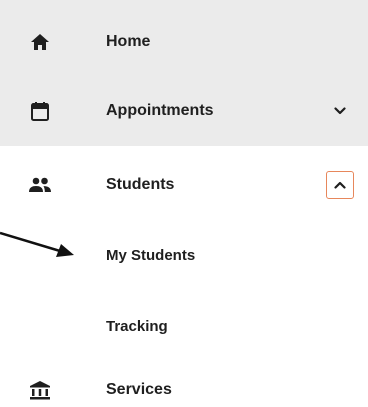 This screenshot has width=368, height=407. What do you see at coordinates (40, 185) in the screenshot?
I see `people-icon` at bounding box center [40, 185].